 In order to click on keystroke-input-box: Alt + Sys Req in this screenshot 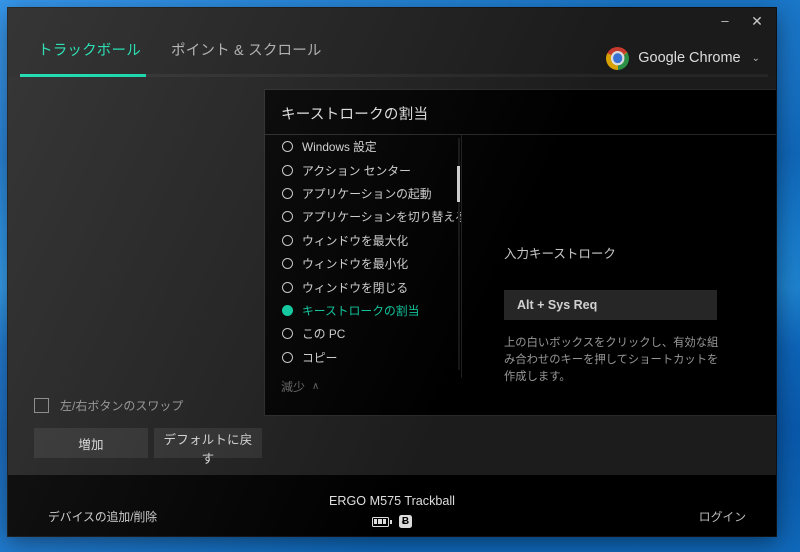, I will do `click(610, 305)`.